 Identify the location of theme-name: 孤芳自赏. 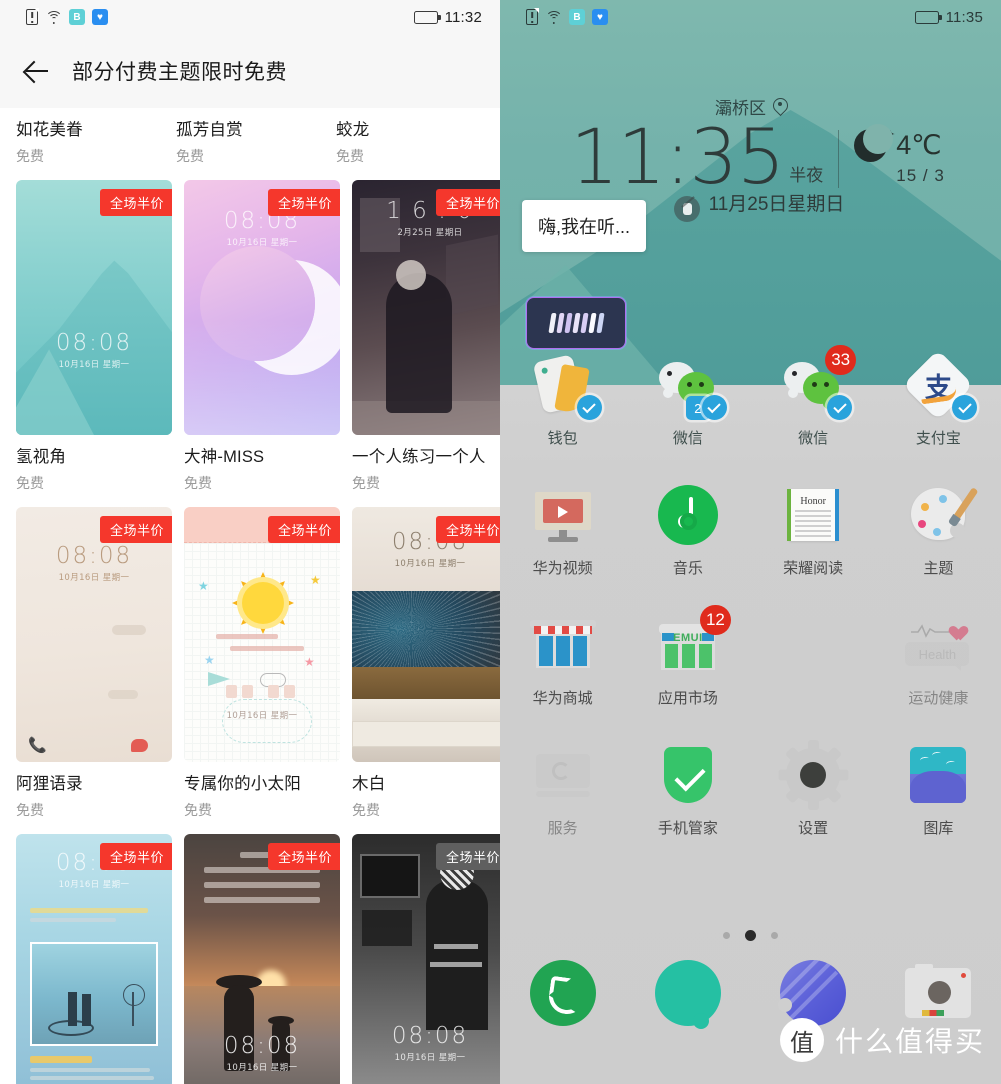
(209, 130).